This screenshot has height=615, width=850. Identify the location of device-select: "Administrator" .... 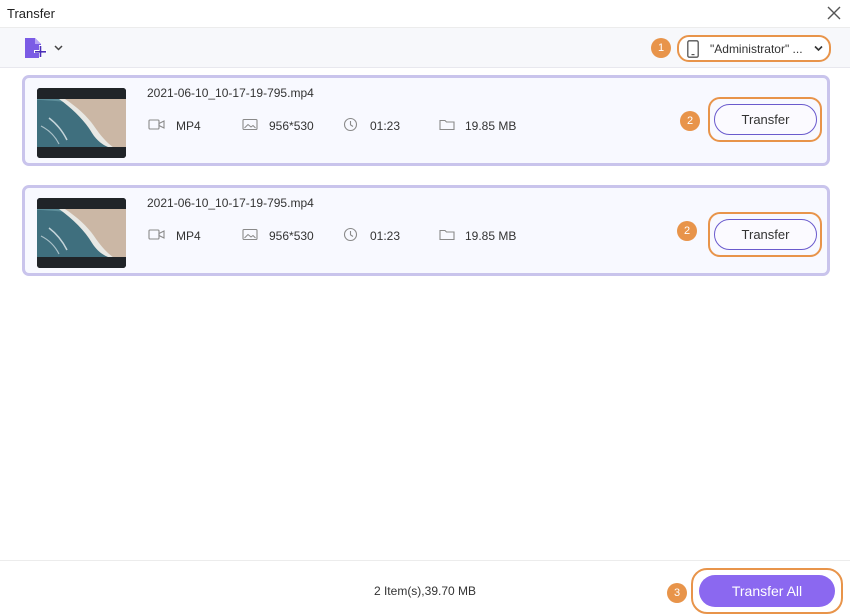
(754, 48).